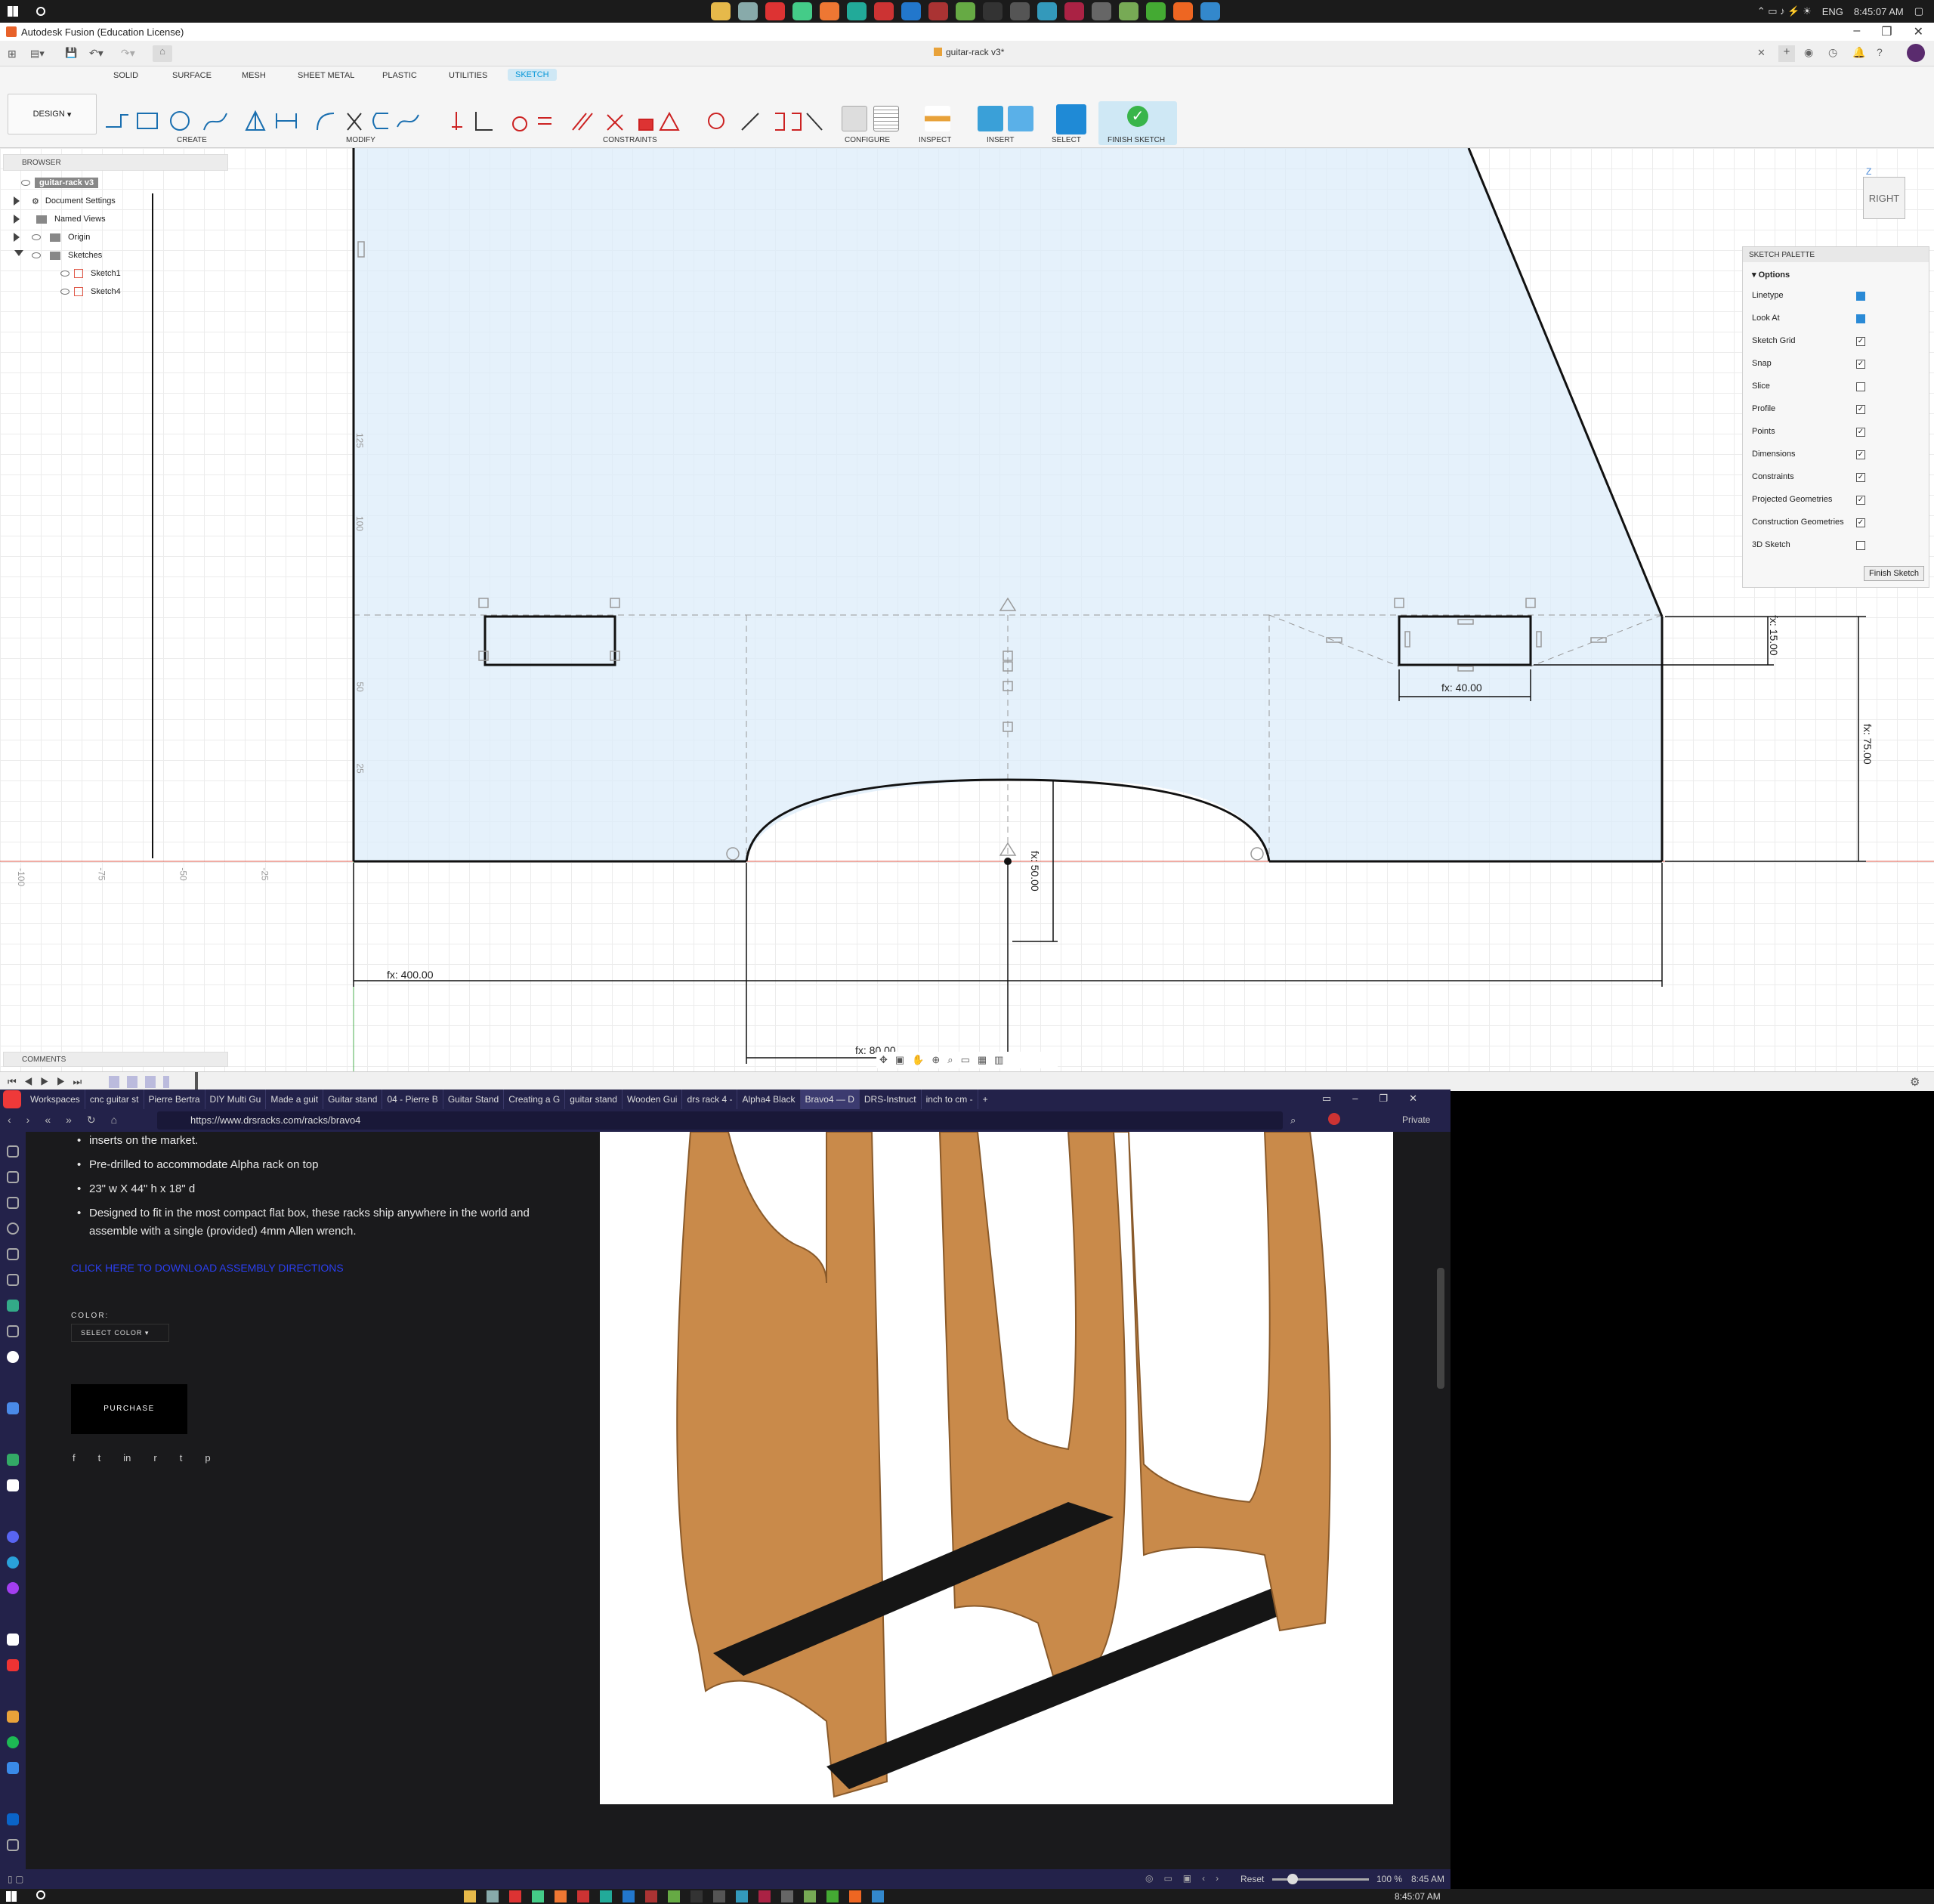  I want to click on reddit-icon: r, so click(154, 1458).